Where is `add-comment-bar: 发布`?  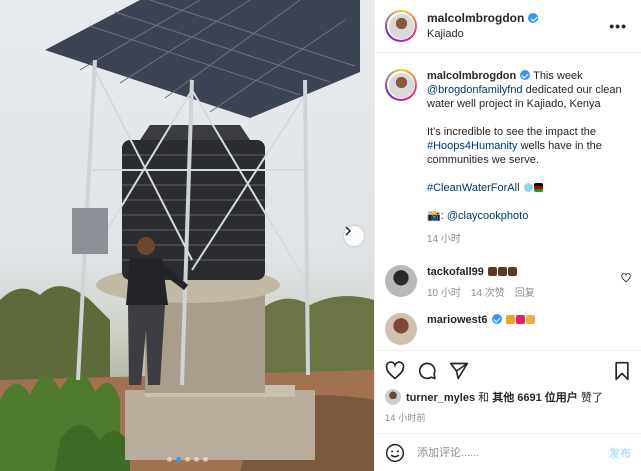 add-comment-bar: 发布 is located at coordinates (508, 452).